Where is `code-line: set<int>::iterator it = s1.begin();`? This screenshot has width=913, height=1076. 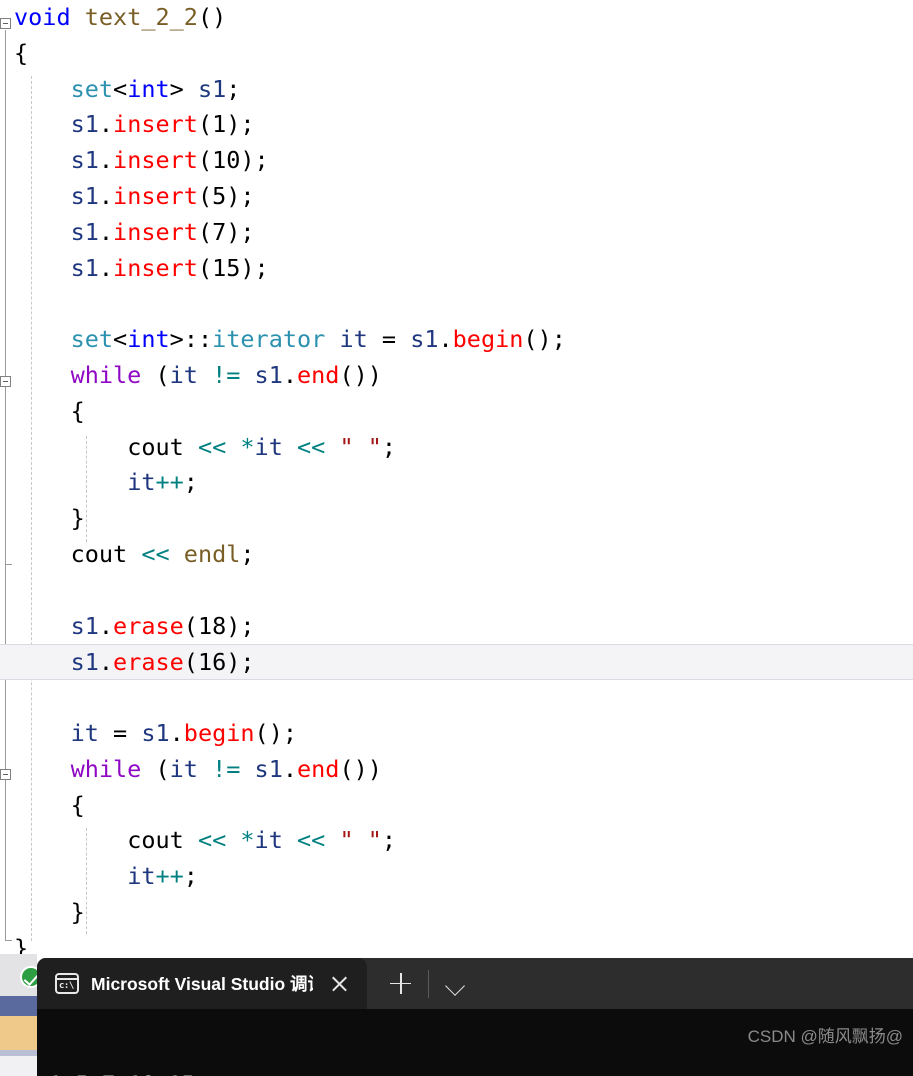 code-line: set<int>::iterator it = s1.begin(); is located at coordinates (456, 340).